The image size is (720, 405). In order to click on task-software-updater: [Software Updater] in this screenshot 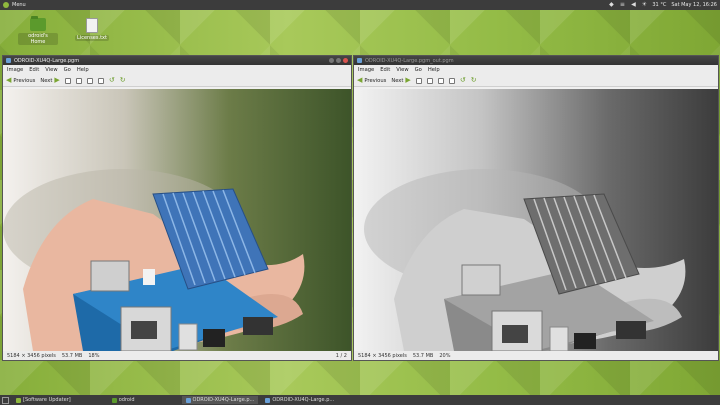, I will do `click(43, 400)`.